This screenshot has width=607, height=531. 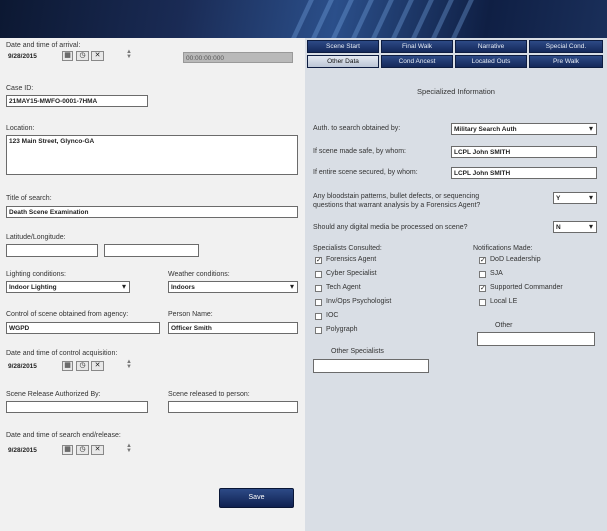 I want to click on tab-other-data: Other Data, so click(x=343, y=61).